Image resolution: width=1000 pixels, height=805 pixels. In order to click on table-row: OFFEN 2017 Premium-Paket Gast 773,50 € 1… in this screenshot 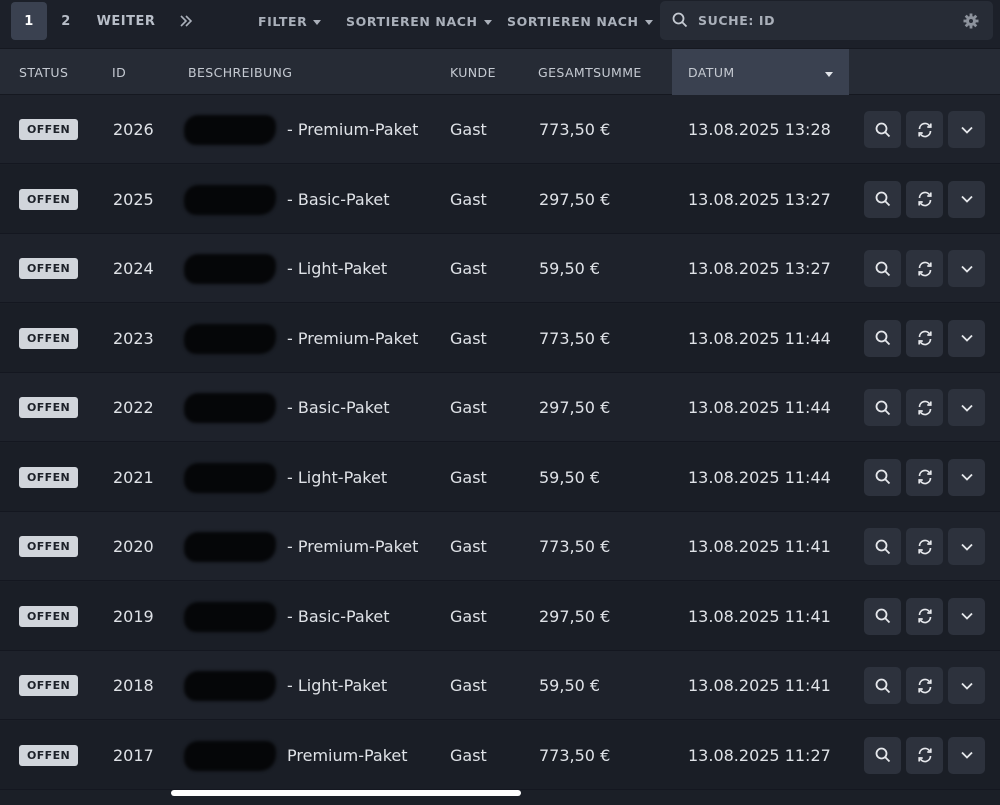, I will do `click(500, 755)`.